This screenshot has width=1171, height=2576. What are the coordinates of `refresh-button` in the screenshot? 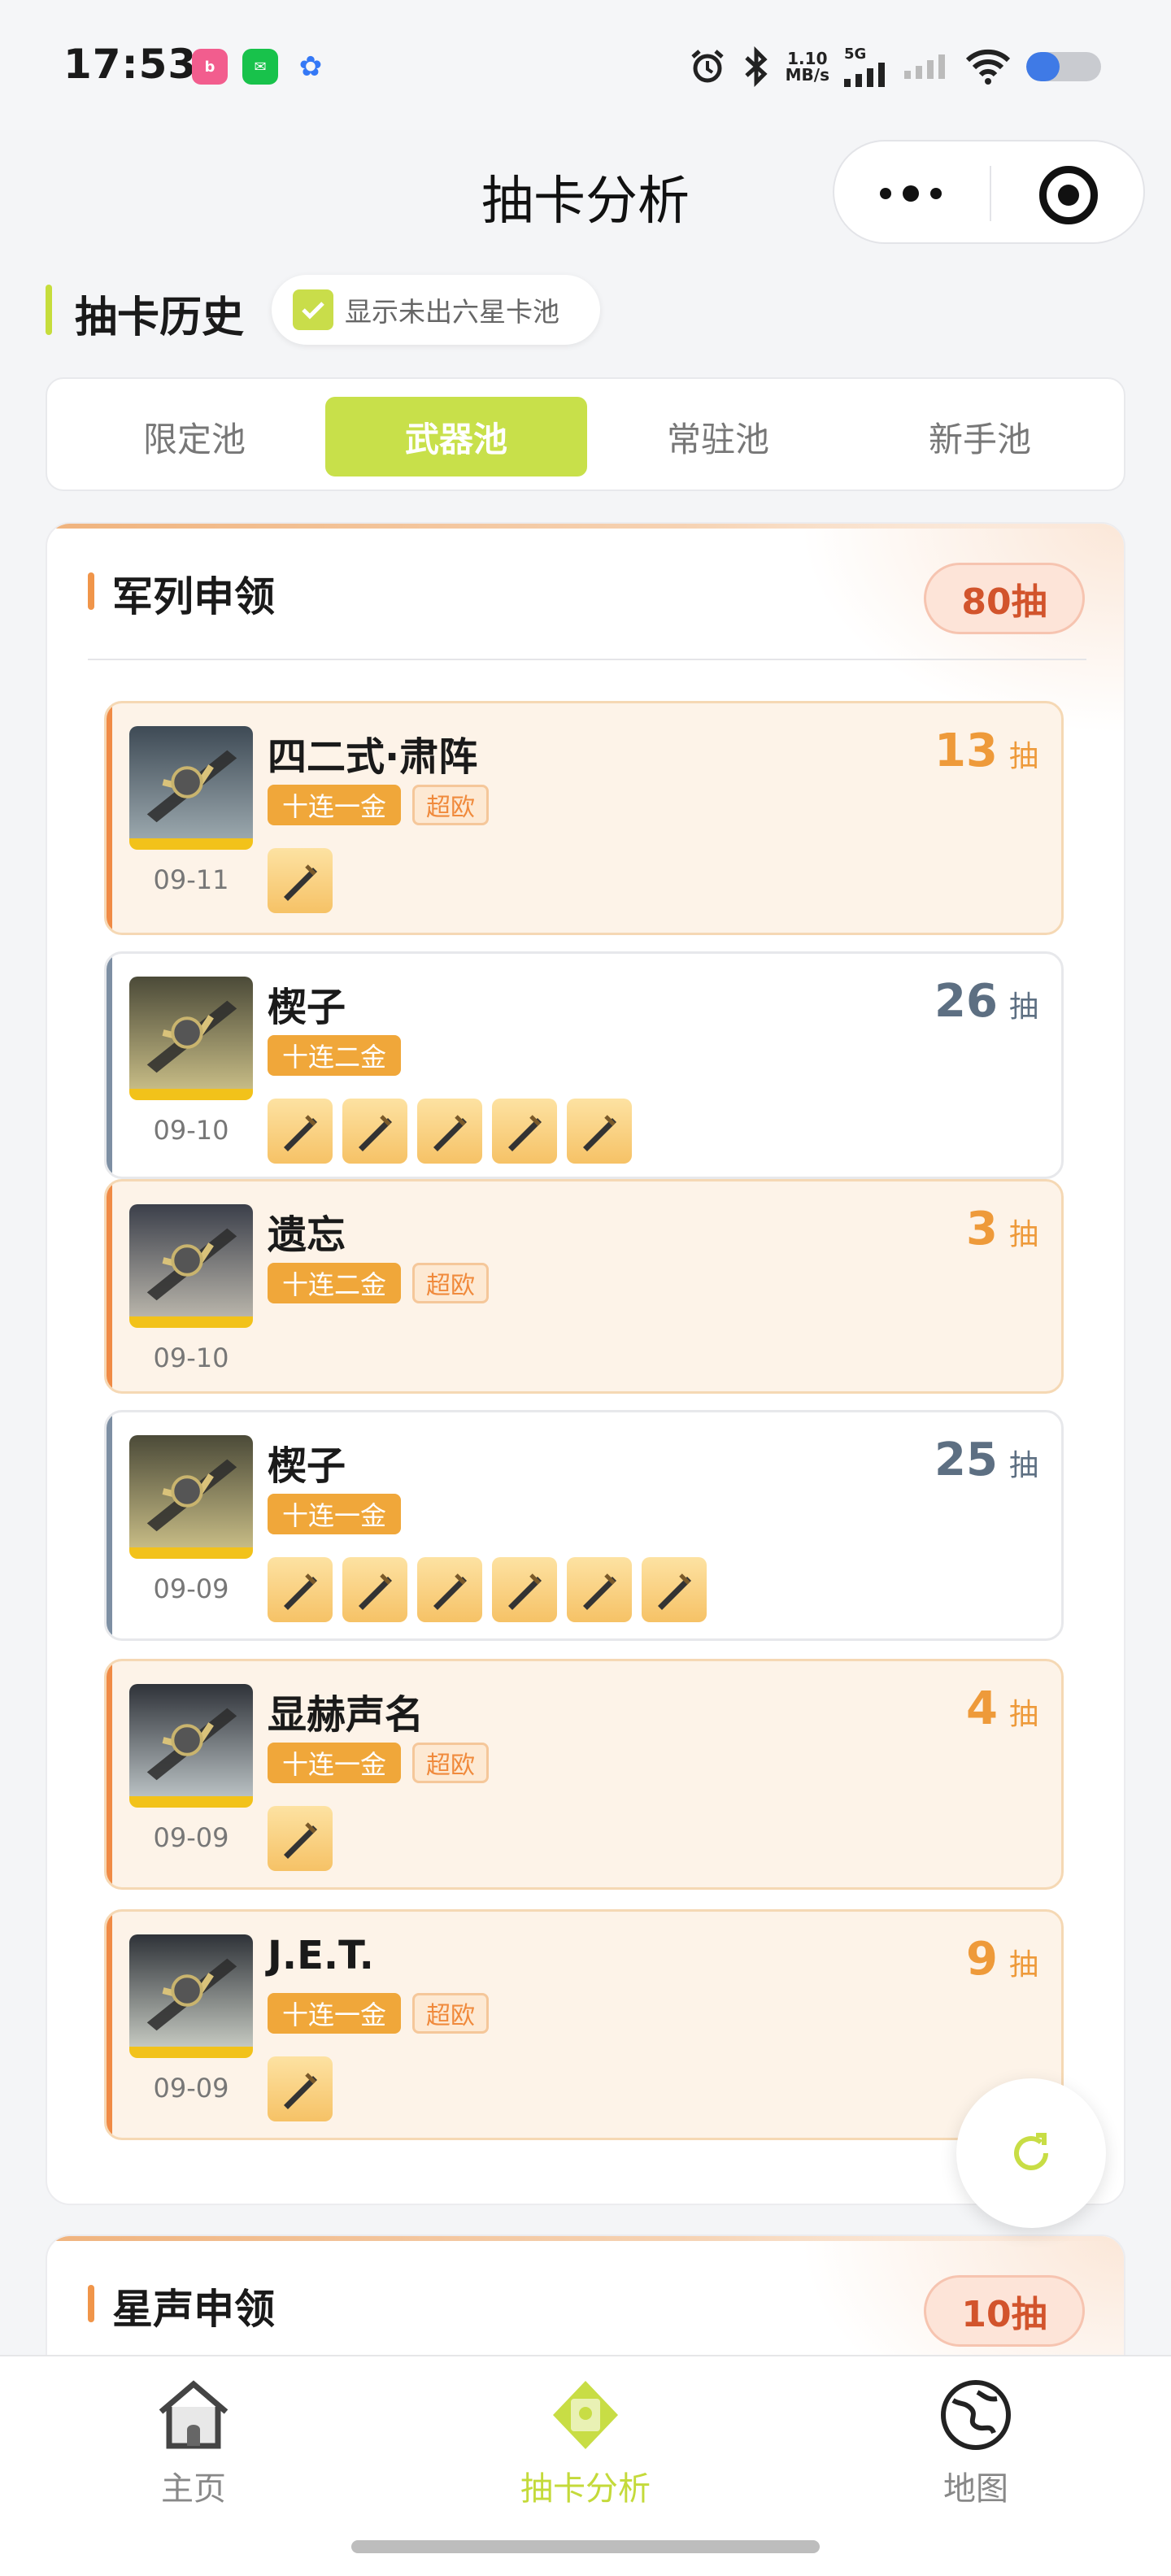 It's located at (1031, 2153).